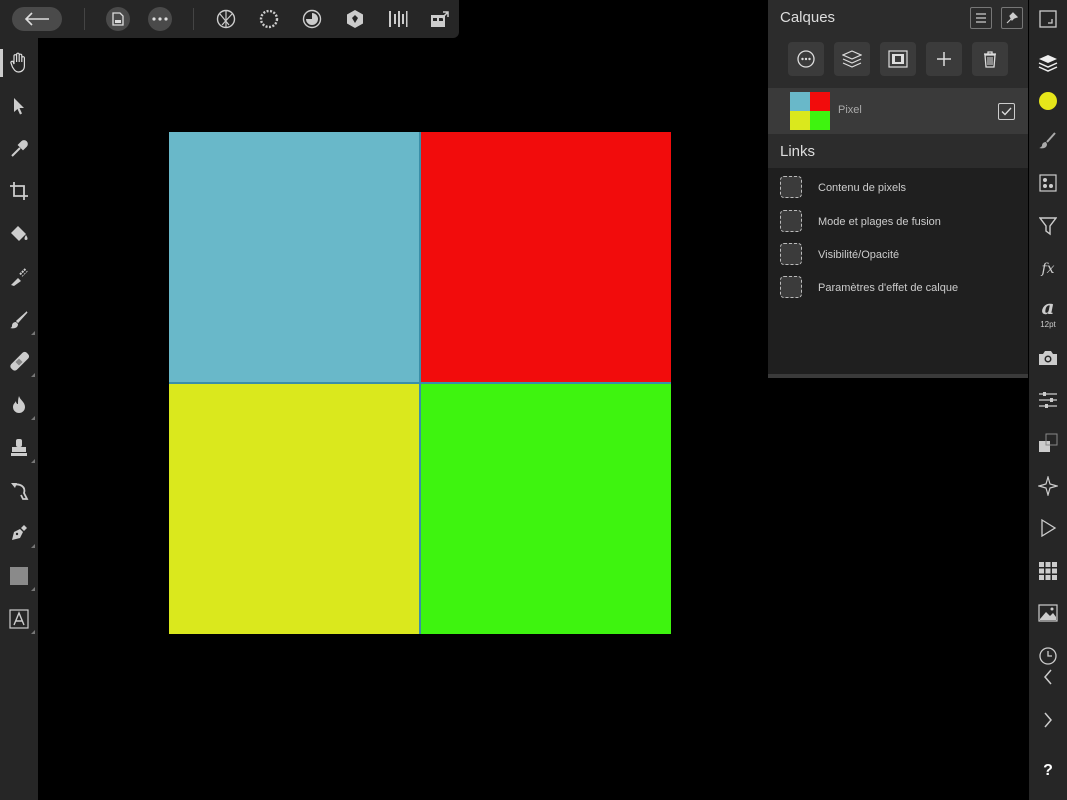  I want to click on layer-visibility-checkbox, so click(1006, 111).